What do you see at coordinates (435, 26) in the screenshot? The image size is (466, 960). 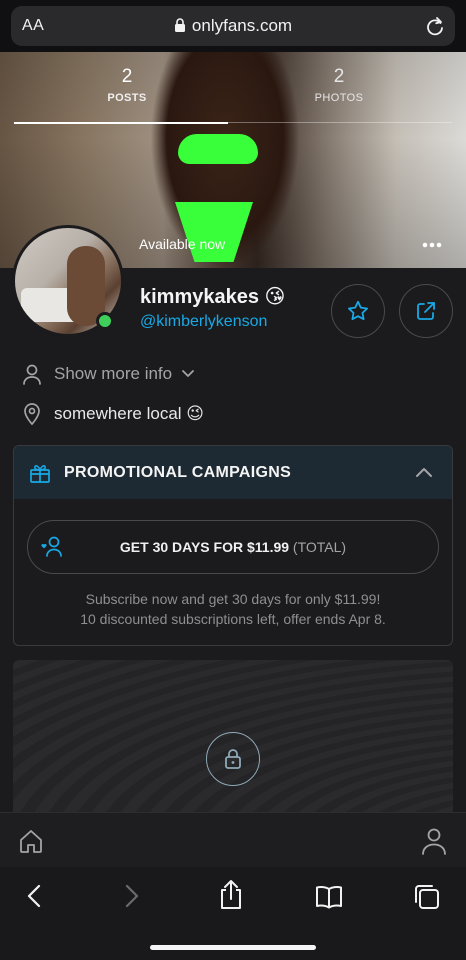 I see `reload-icon` at bounding box center [435, 26].